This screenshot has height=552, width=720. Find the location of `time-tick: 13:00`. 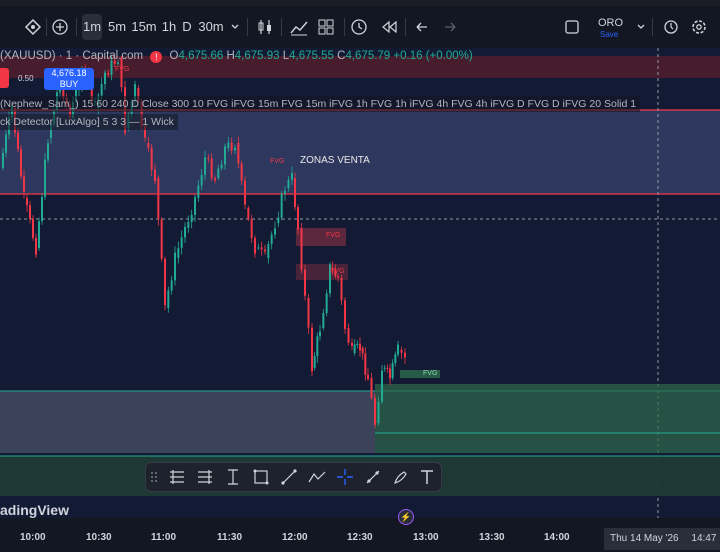

time-tick: 13:00 is located at coordinates (426, 537).